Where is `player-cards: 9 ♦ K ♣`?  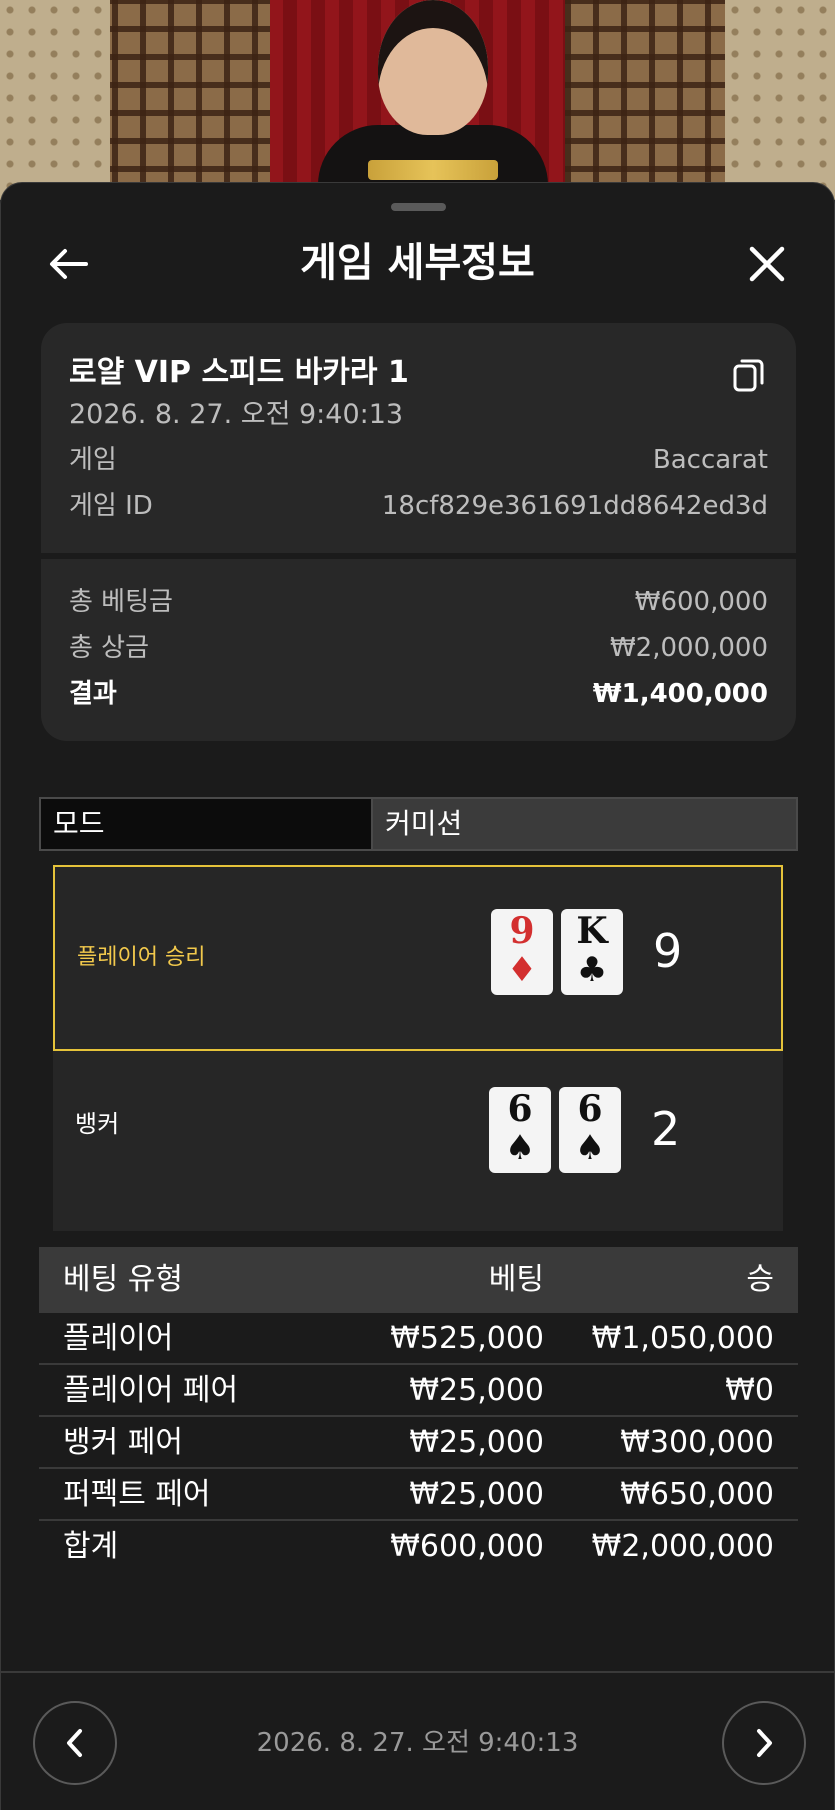 player-cards: 9 ♦ K ♣ is located at coordinates (557, 952).